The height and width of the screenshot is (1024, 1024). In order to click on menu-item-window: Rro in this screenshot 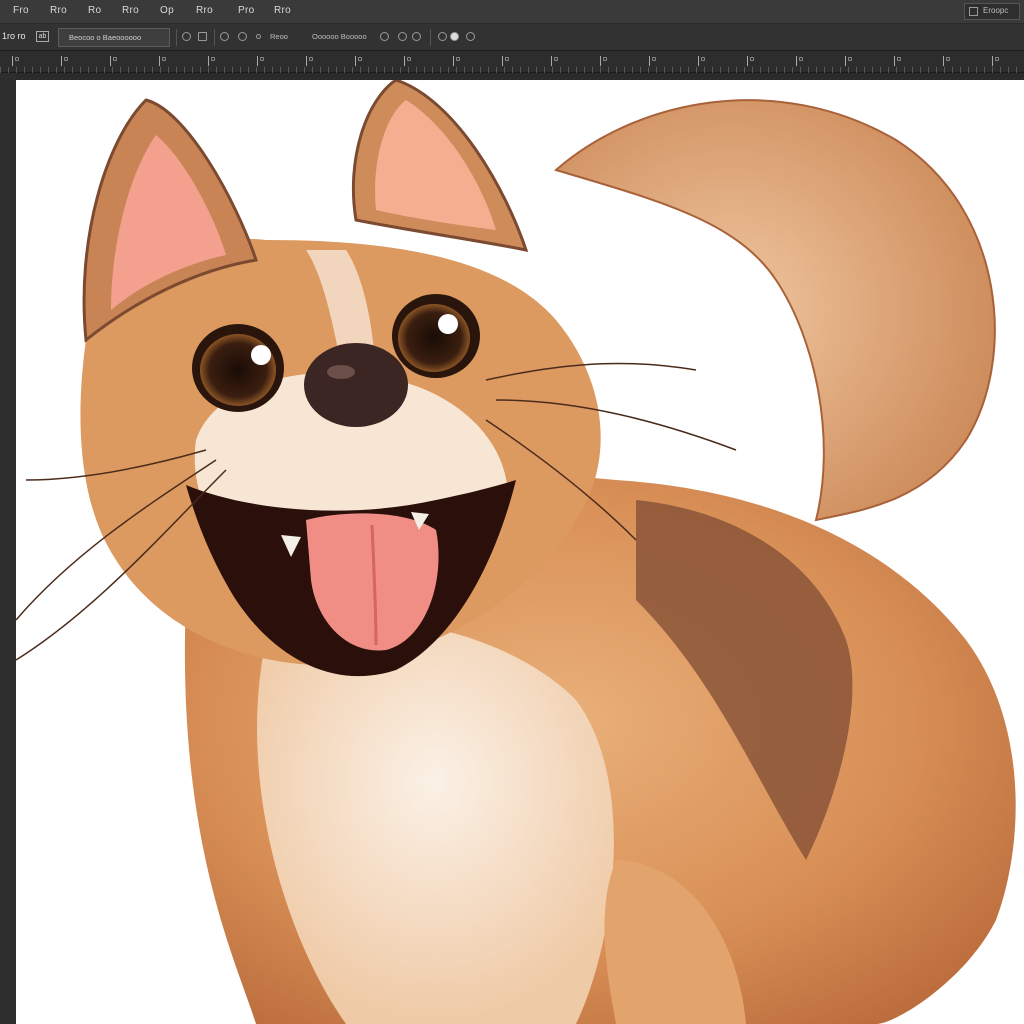, I will do `click(282, 10)`.